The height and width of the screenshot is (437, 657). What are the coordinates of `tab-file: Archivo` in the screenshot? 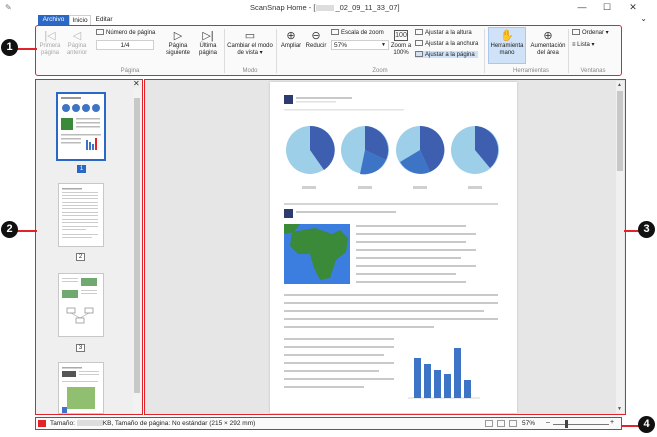 It's located at (53, 20).